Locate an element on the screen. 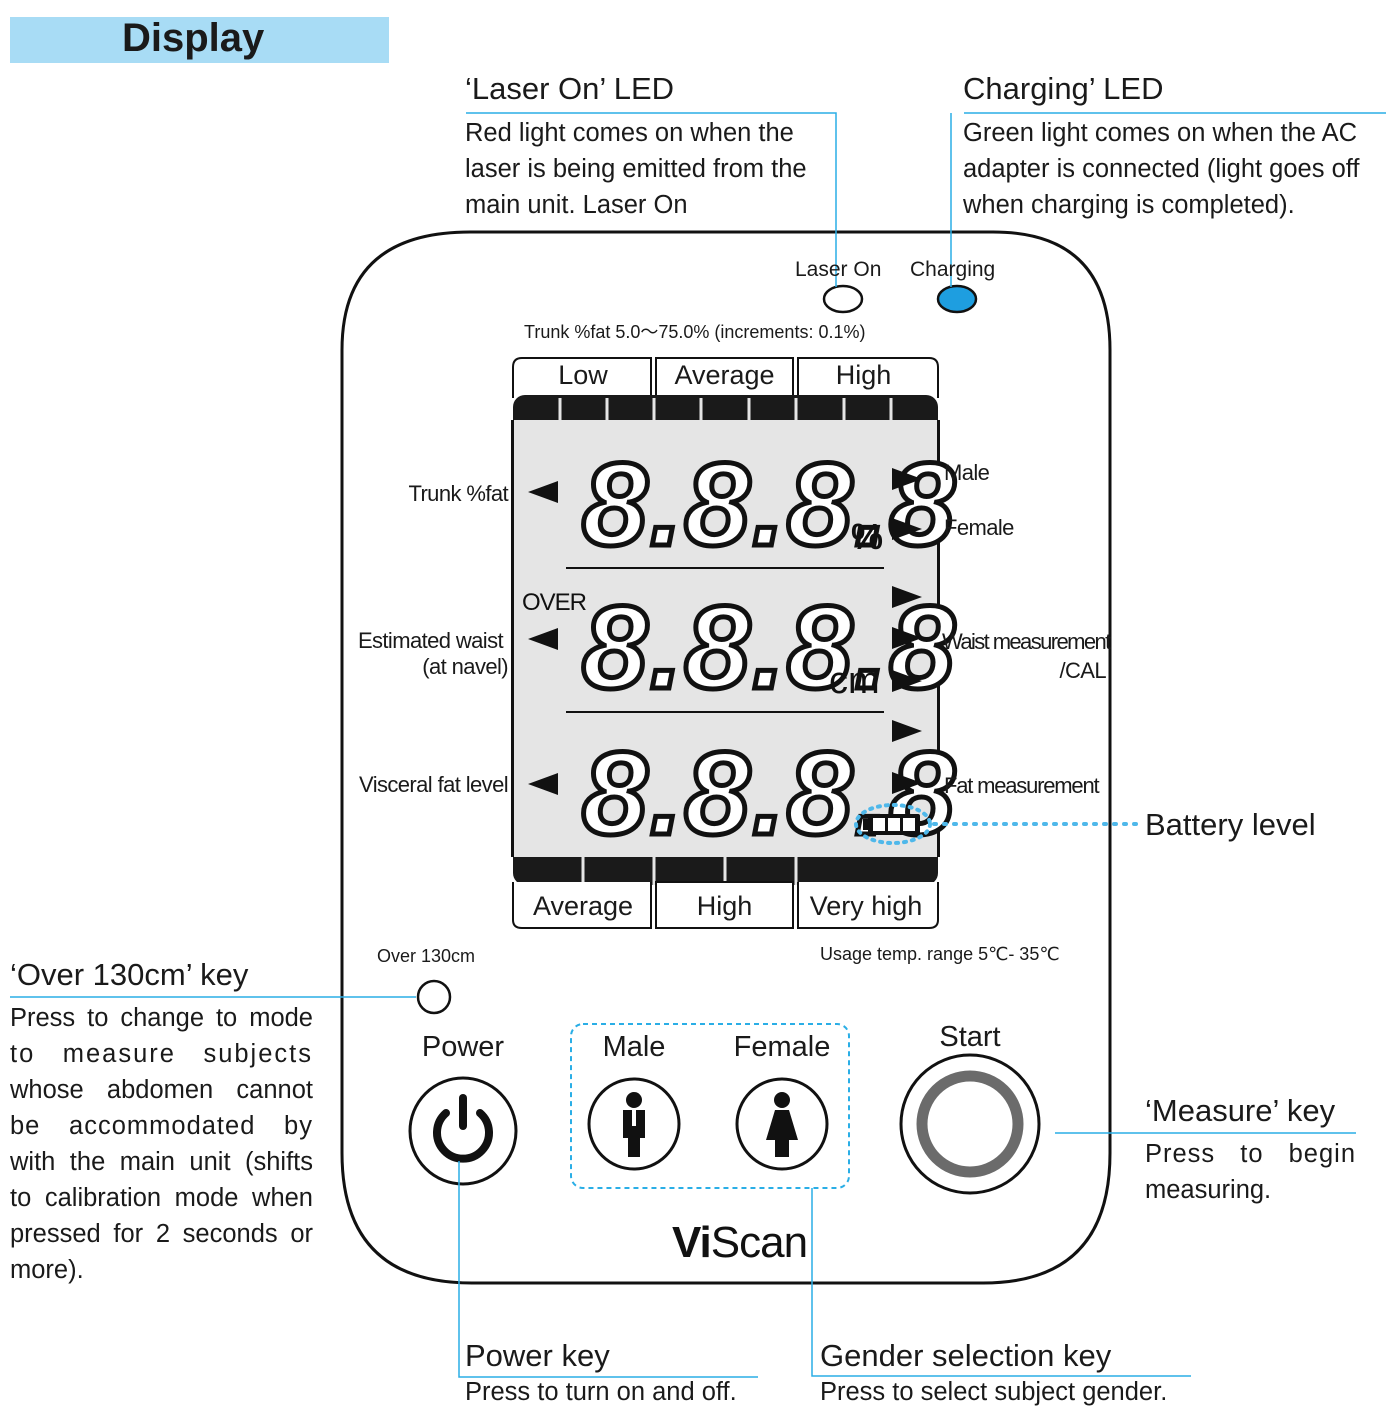 The width and height of the screenshot is (1398, 1410). estimated-waist-label: Estimated waist is located at coordinates (430, 640).